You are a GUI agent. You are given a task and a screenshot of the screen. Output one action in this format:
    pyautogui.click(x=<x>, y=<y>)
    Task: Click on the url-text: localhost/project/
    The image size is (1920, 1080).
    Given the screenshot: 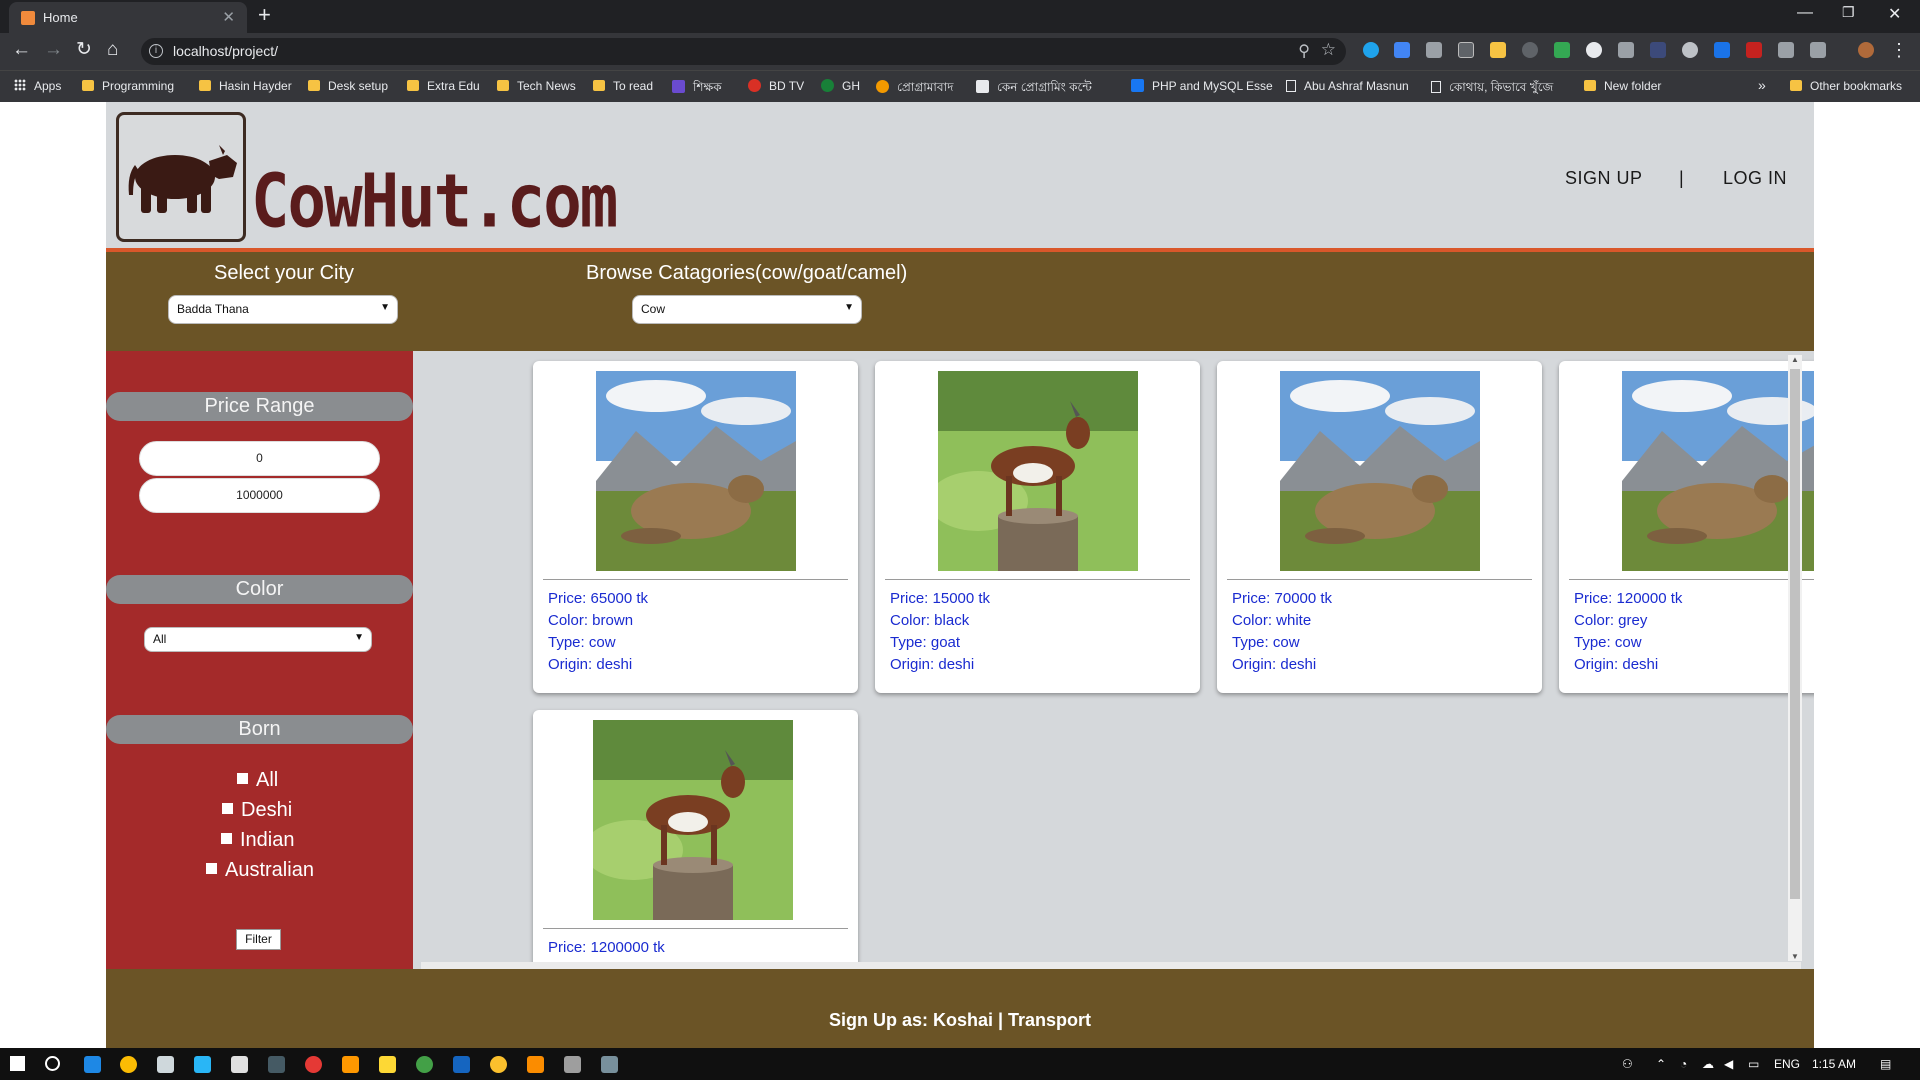 What is the action you would take?
    pyautogui.click(x=225, y=51)
    